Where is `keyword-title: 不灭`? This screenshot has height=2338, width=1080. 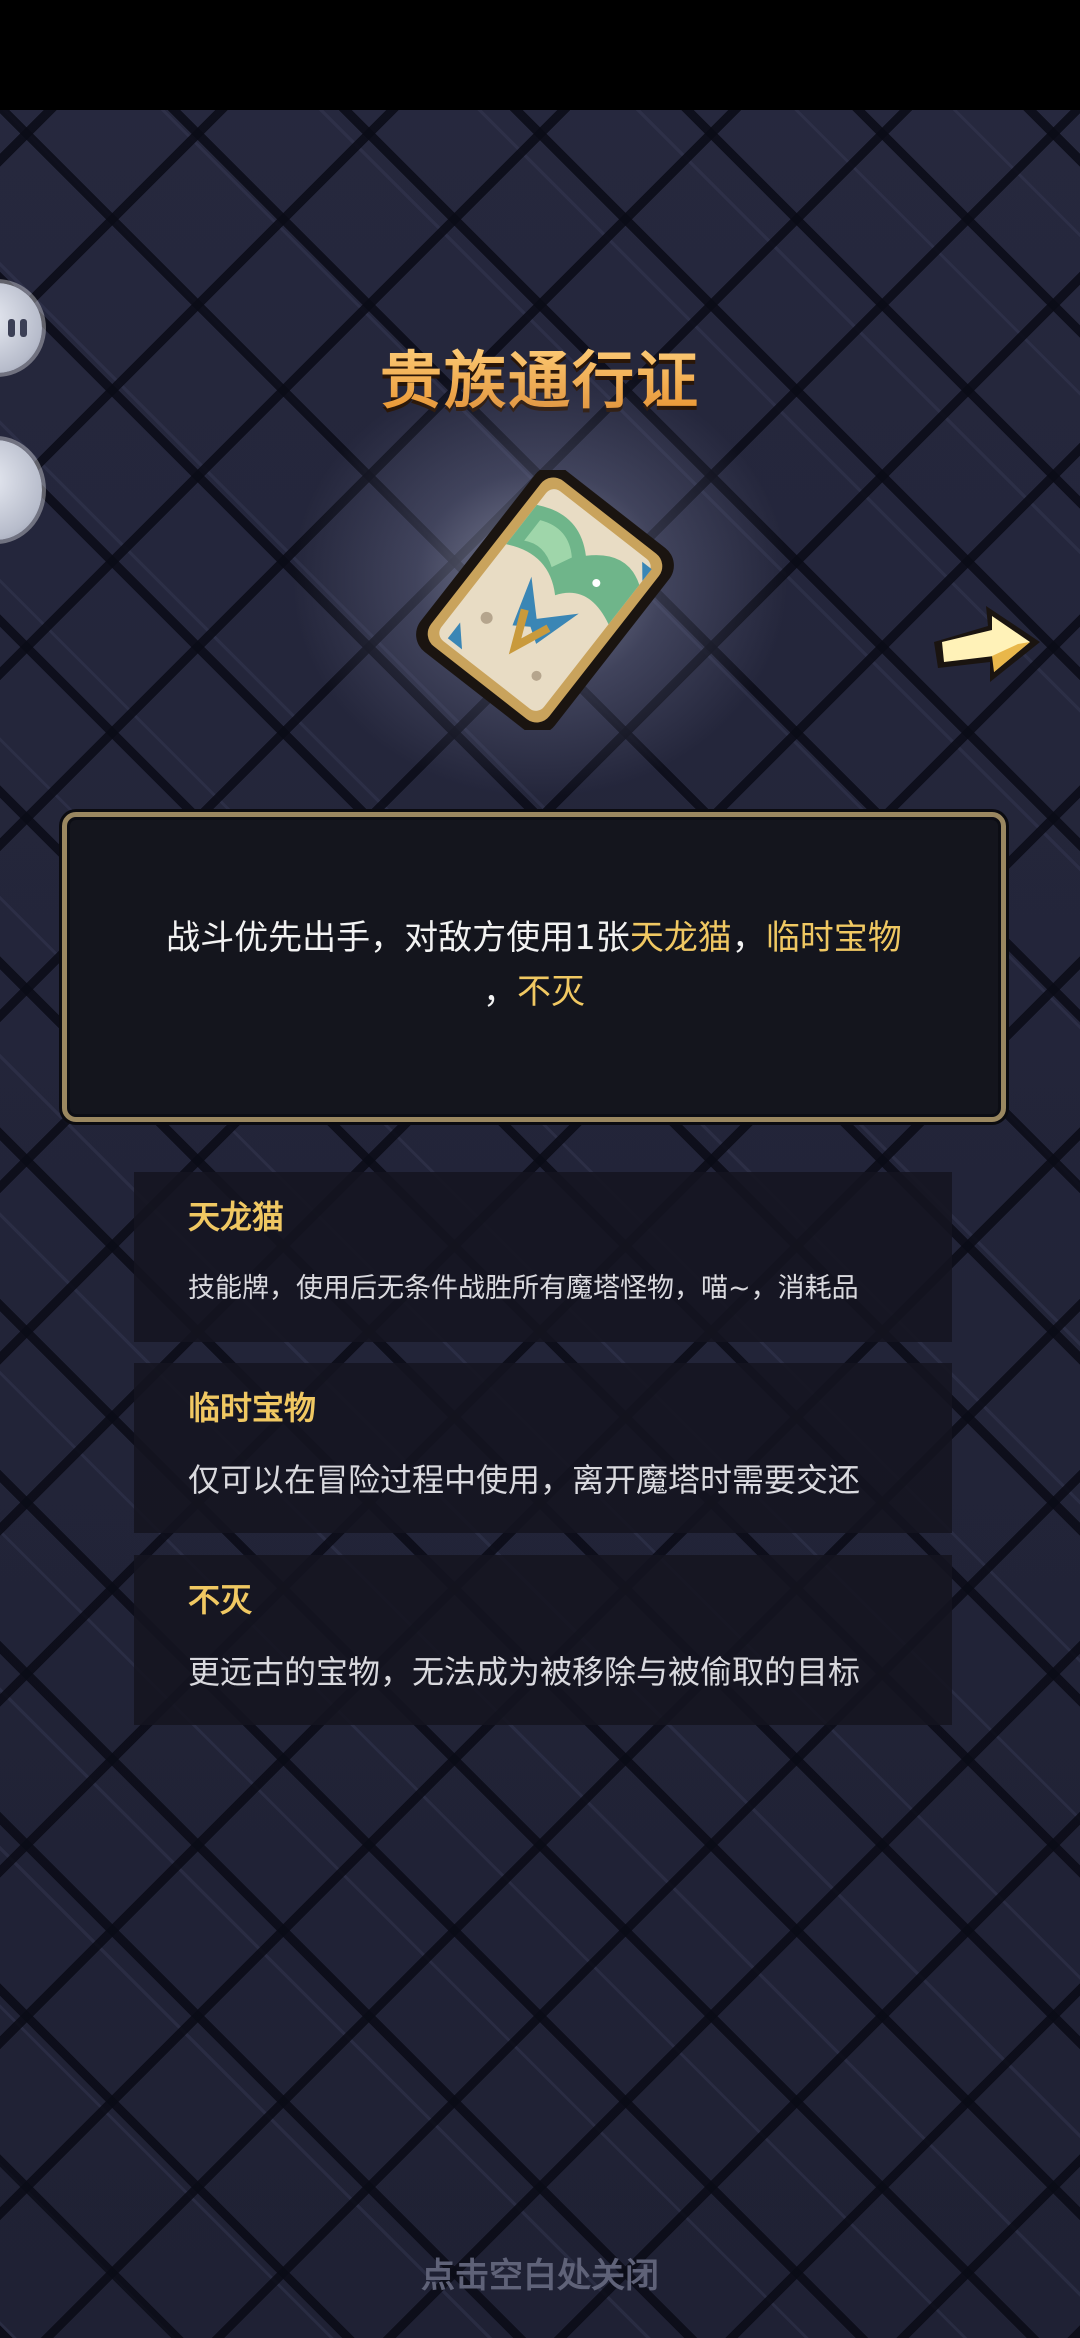 keyword-title: 不灭 is located at coordinates (220, 1600).